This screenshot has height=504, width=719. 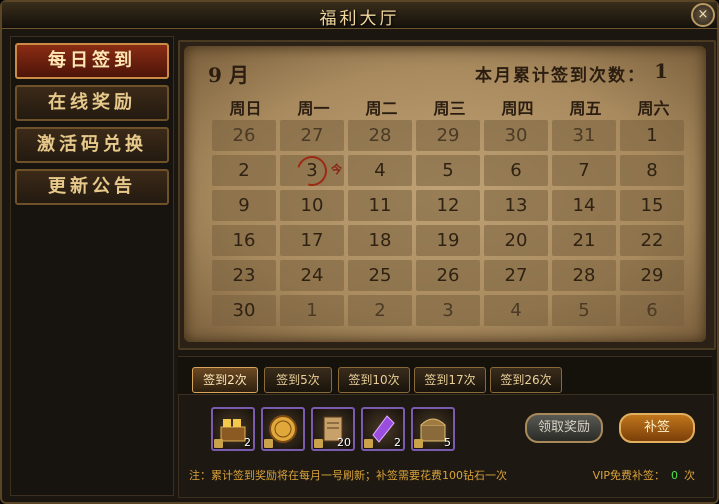 I want to click on weekday-label: 周五, so click(x=585, y=108).